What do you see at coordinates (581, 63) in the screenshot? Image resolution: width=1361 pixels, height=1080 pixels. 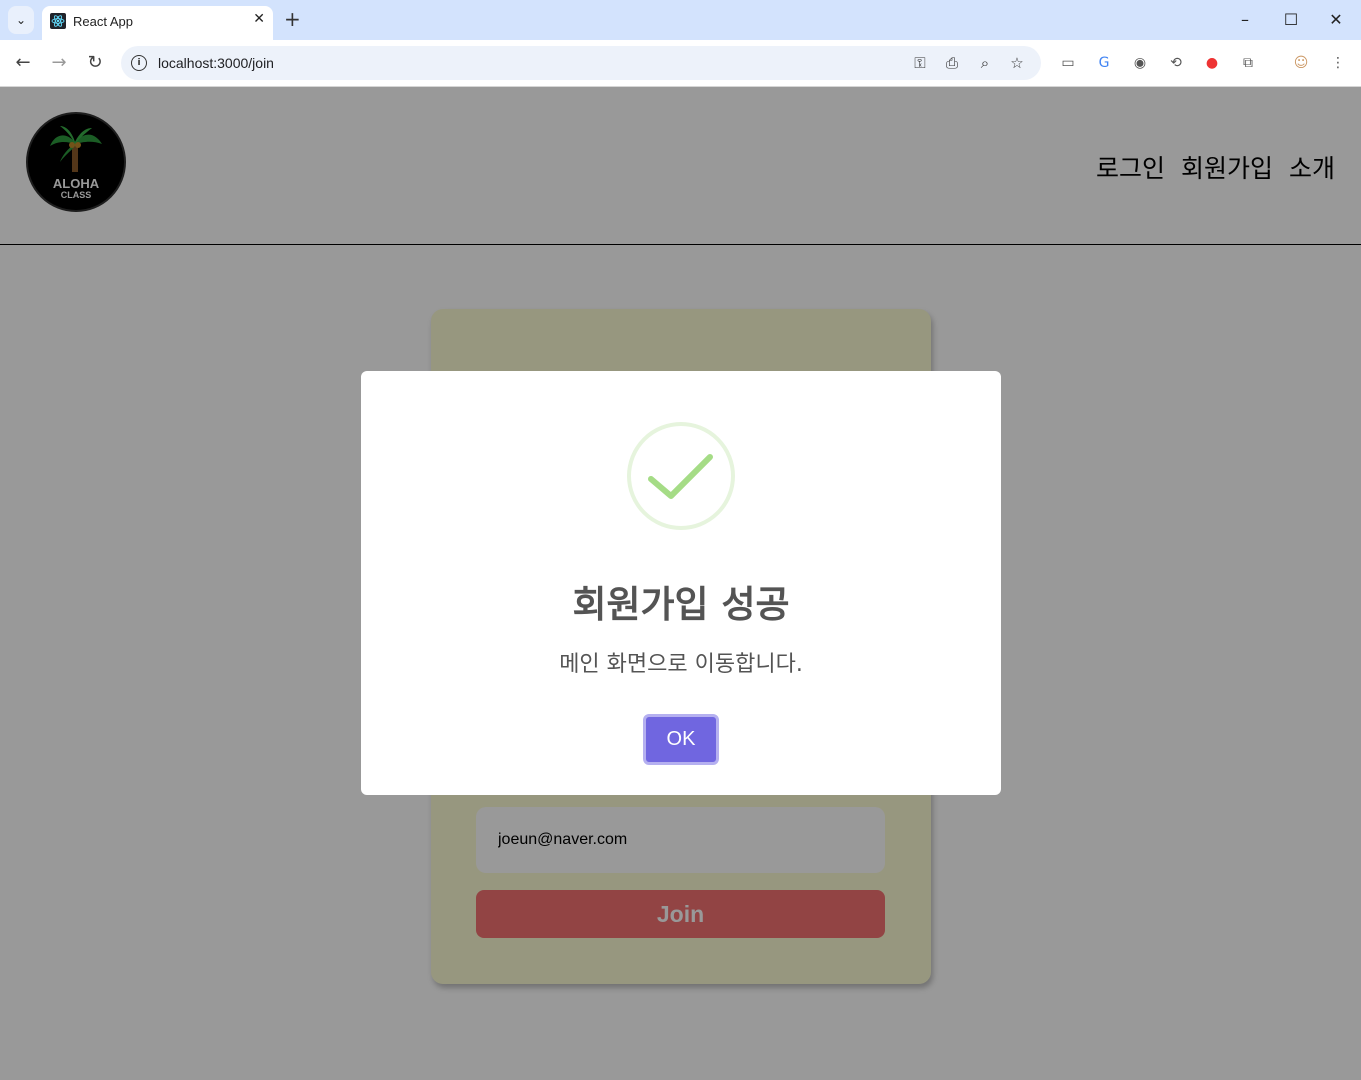 I see `address-bar: i localhost:3000/join ⚿ ⎙ ⌕ ☆` at bounding box center [581, 63].